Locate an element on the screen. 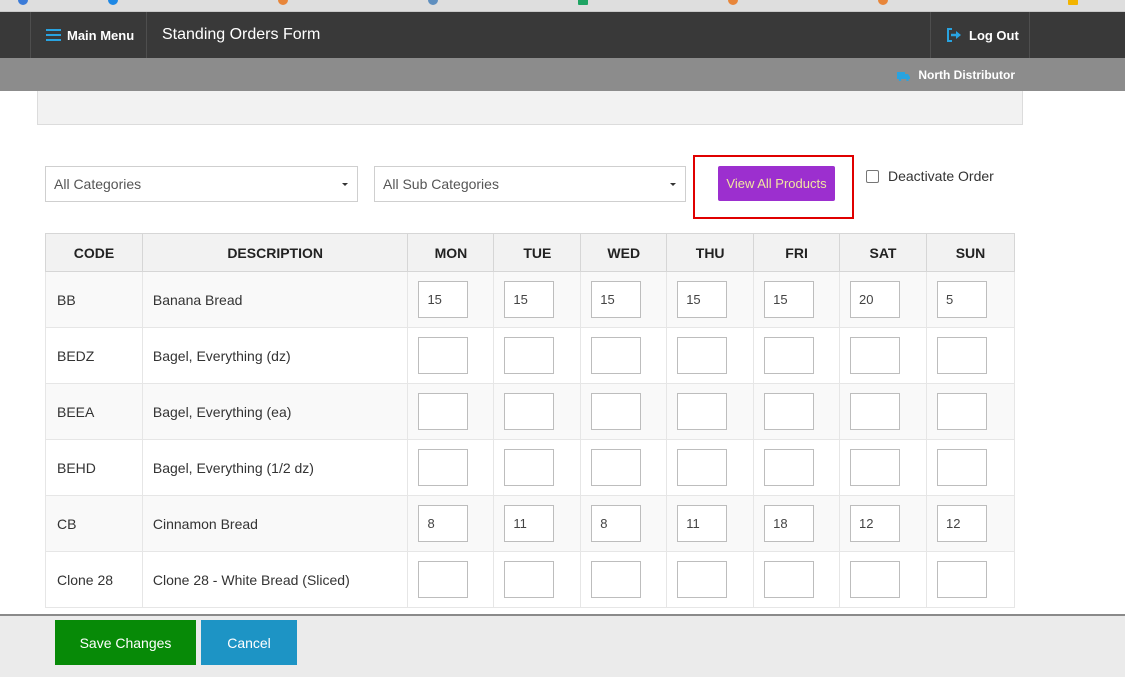 Image resolution: width=1125 pixels, height=677 pixels. product-description: Banana Bread is located at coordinates (275, 299).